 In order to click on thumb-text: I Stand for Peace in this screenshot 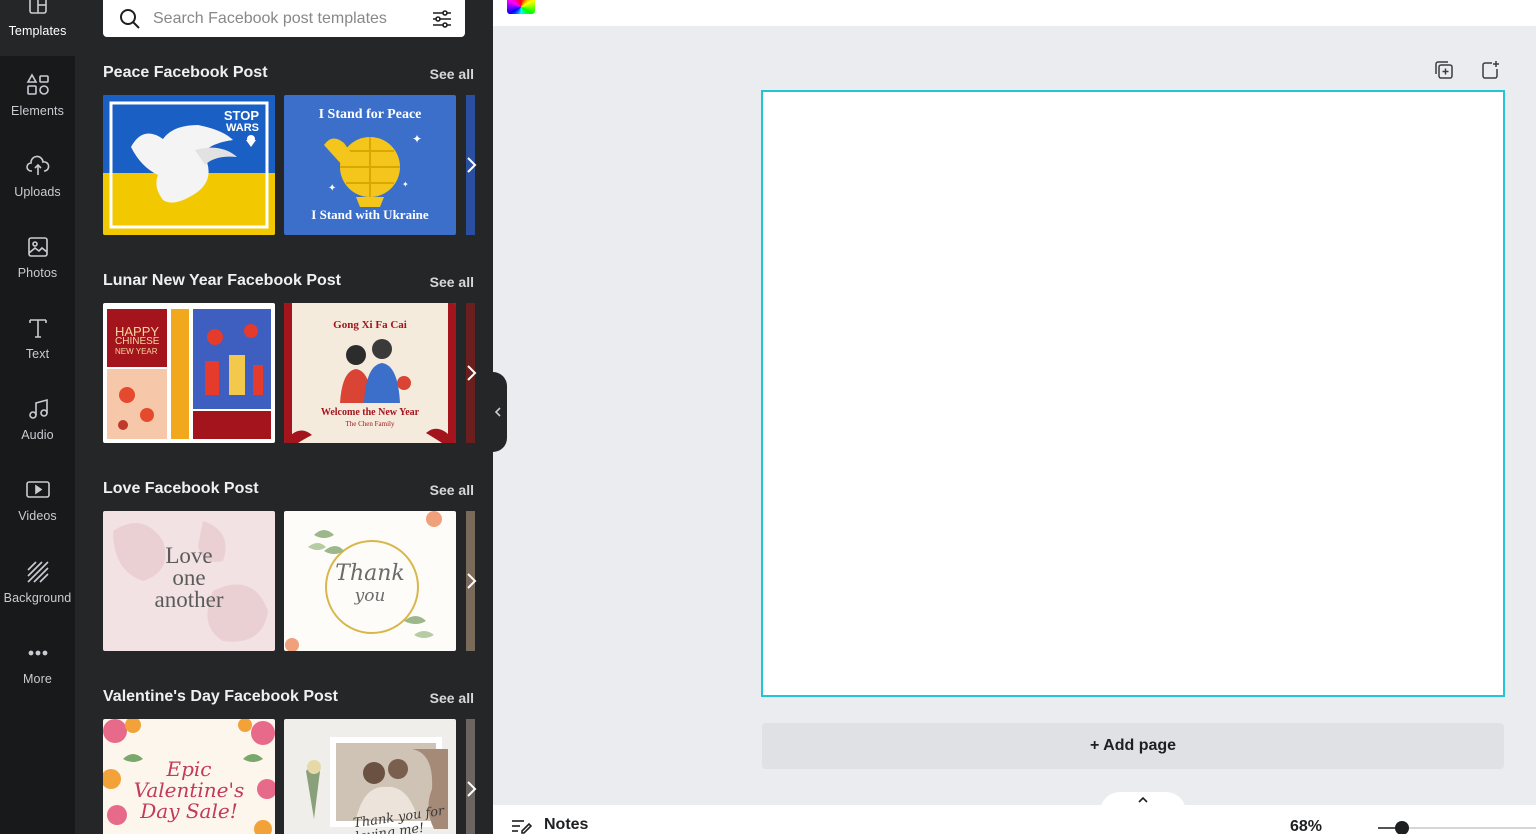, I will do `click(370, 114)`.